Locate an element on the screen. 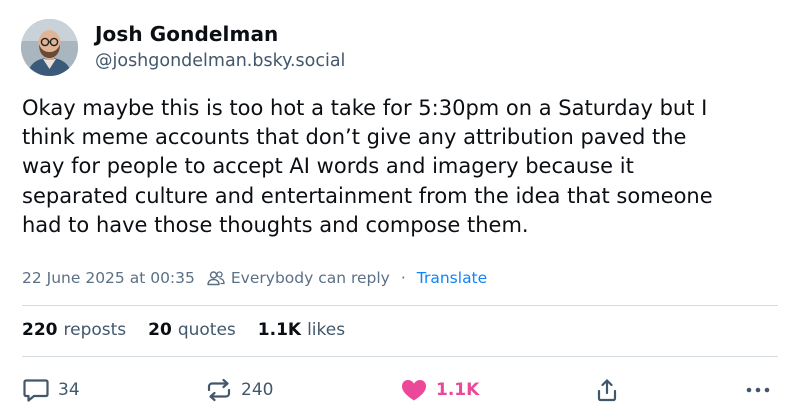 This screenshot has height=417, width=800. quotes-count: 20 is located at coordinates (160, 330).